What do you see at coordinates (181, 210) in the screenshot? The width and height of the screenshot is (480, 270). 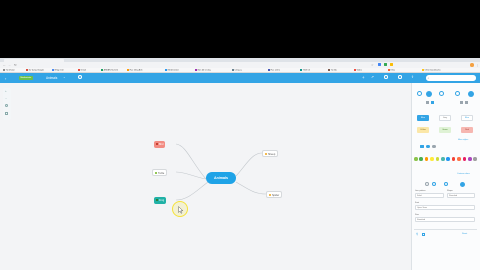 I see `mouse-cursor-icon` at bounding box center [181, 210].